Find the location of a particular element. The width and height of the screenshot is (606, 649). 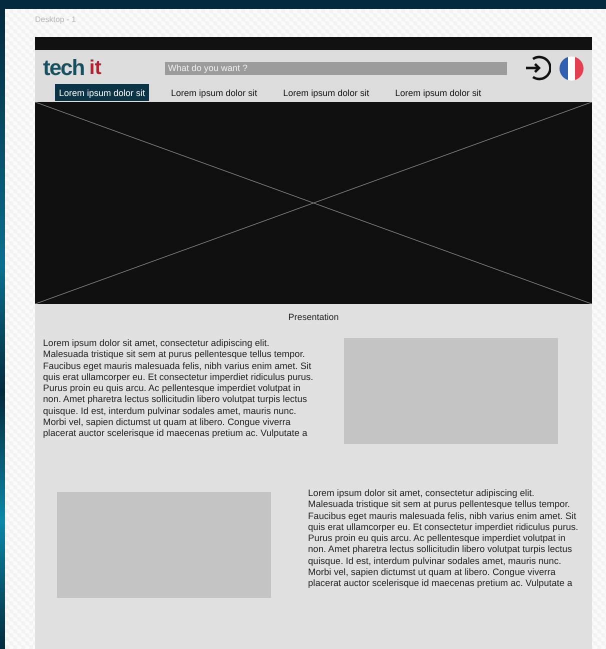

frame-label: Desktop - 1 is located at coordinates (56, 20).